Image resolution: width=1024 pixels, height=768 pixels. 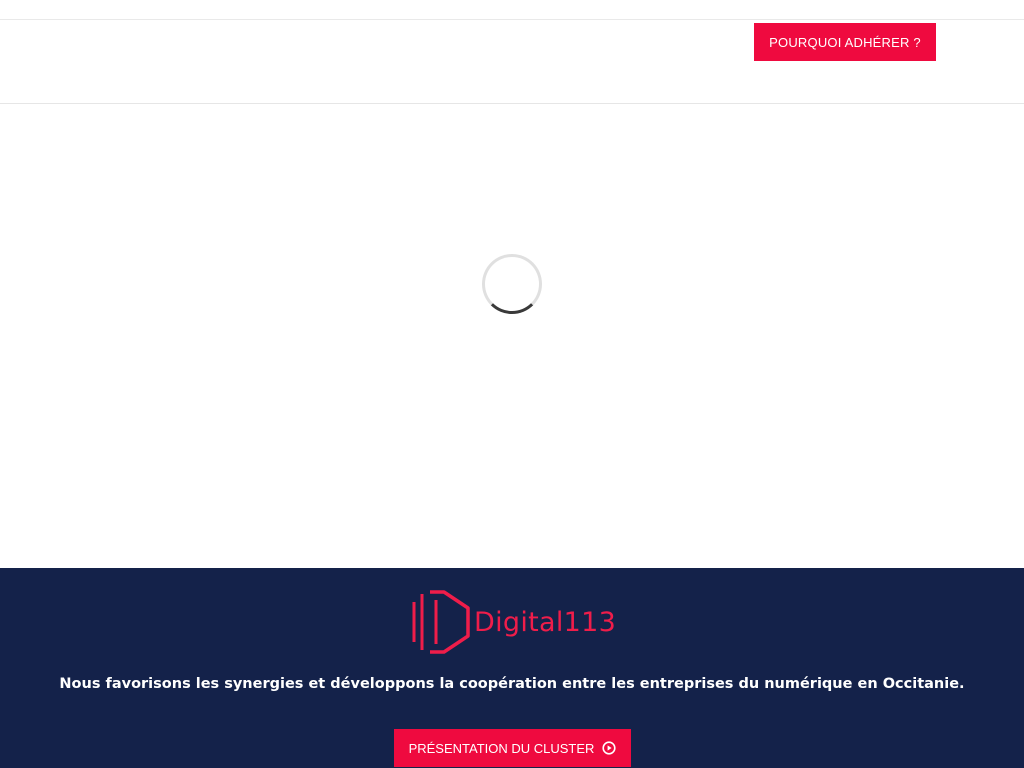 What do you see at coordinates (545, 622) in the screenshot?
I see `logo-text: Digital113` at bounding box center [545, 622].